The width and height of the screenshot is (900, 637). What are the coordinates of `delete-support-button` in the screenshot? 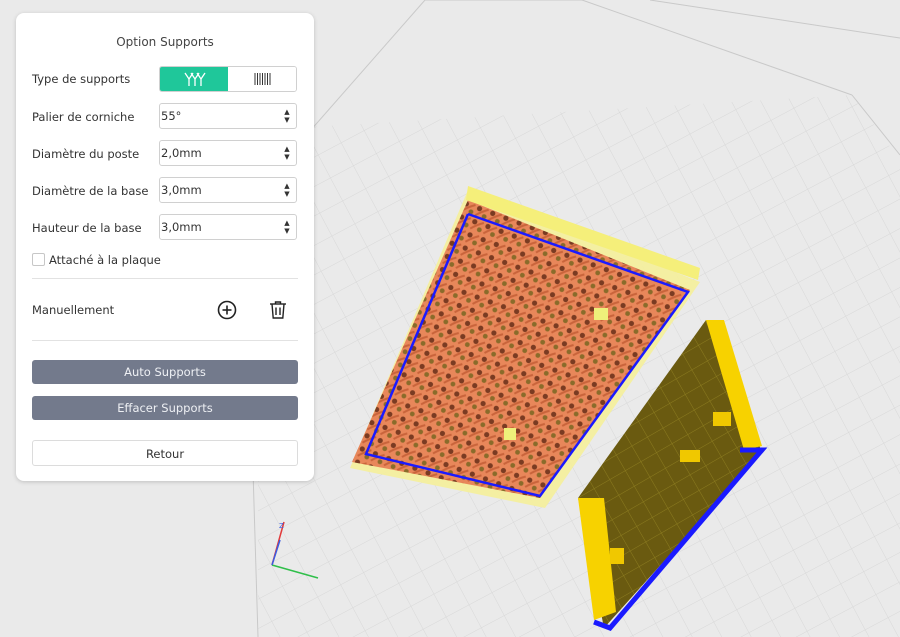 It's located at (278, 310).